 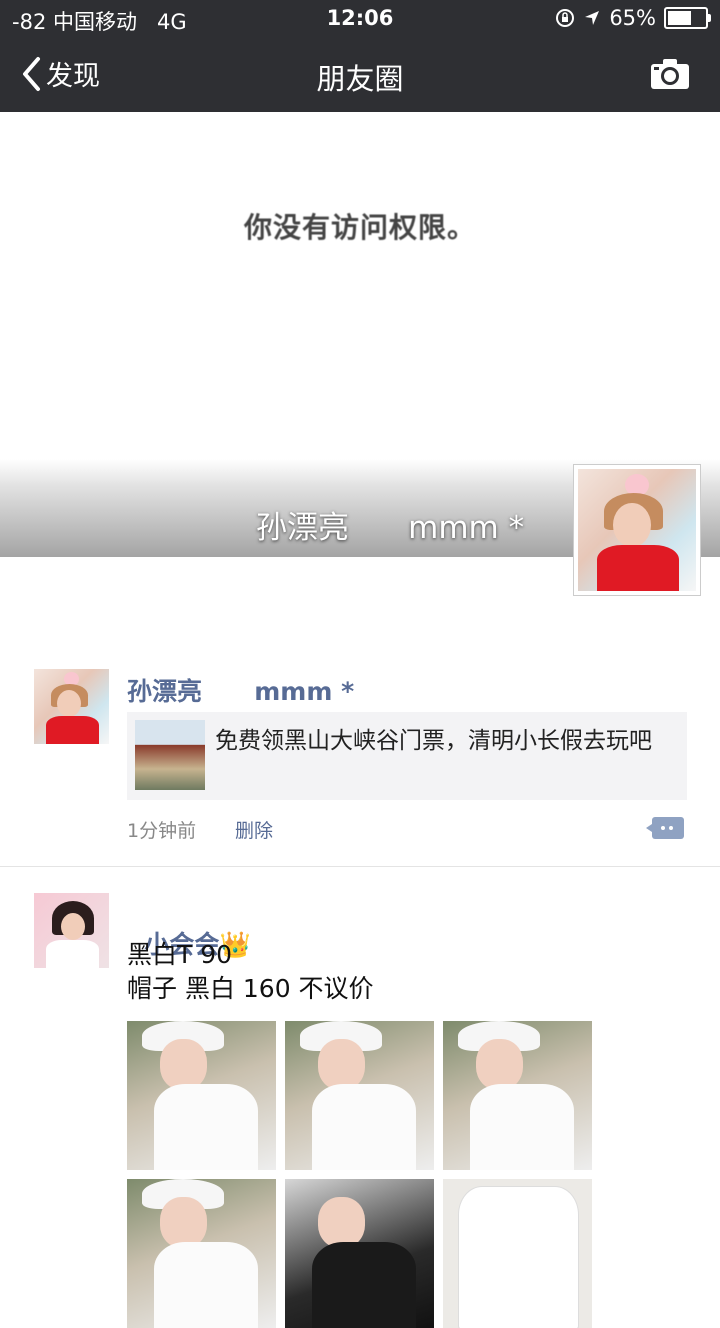 I want to click on rotation-lock-icon, so click(x=565, y=18).